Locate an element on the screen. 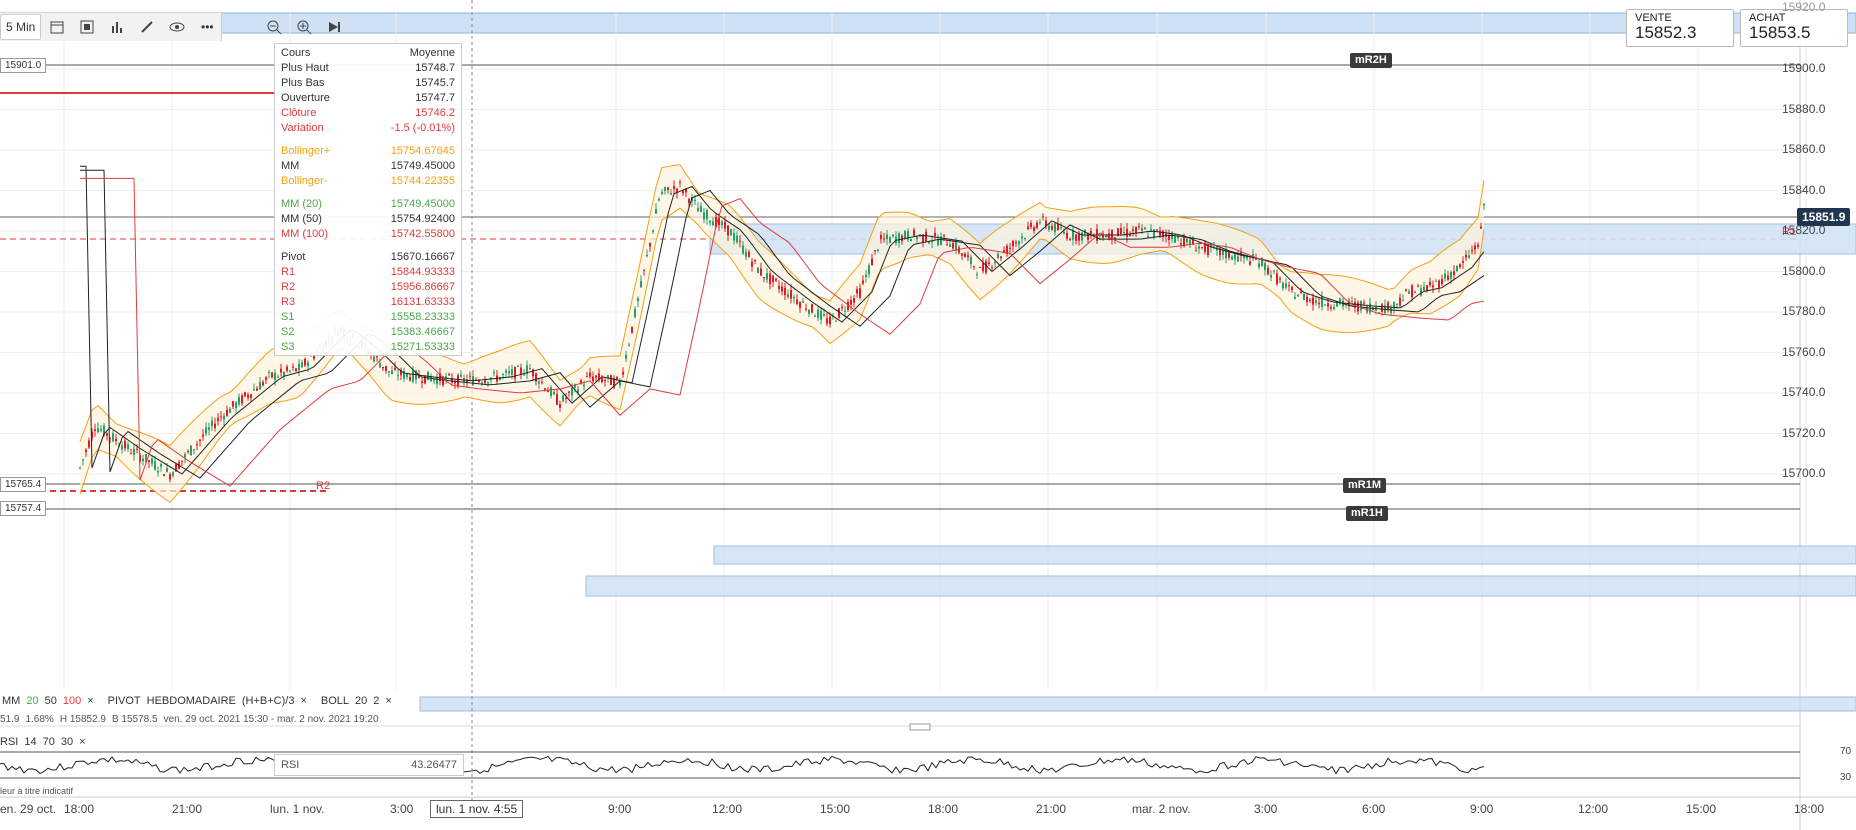  boll-label: BOLL is located at coordinates (335, 701).